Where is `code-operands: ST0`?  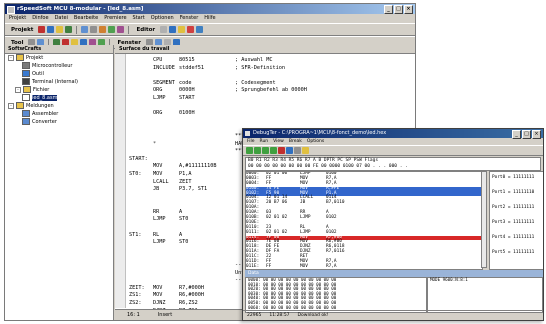
code-operands: ST0 is located at coordinates (184, 219).